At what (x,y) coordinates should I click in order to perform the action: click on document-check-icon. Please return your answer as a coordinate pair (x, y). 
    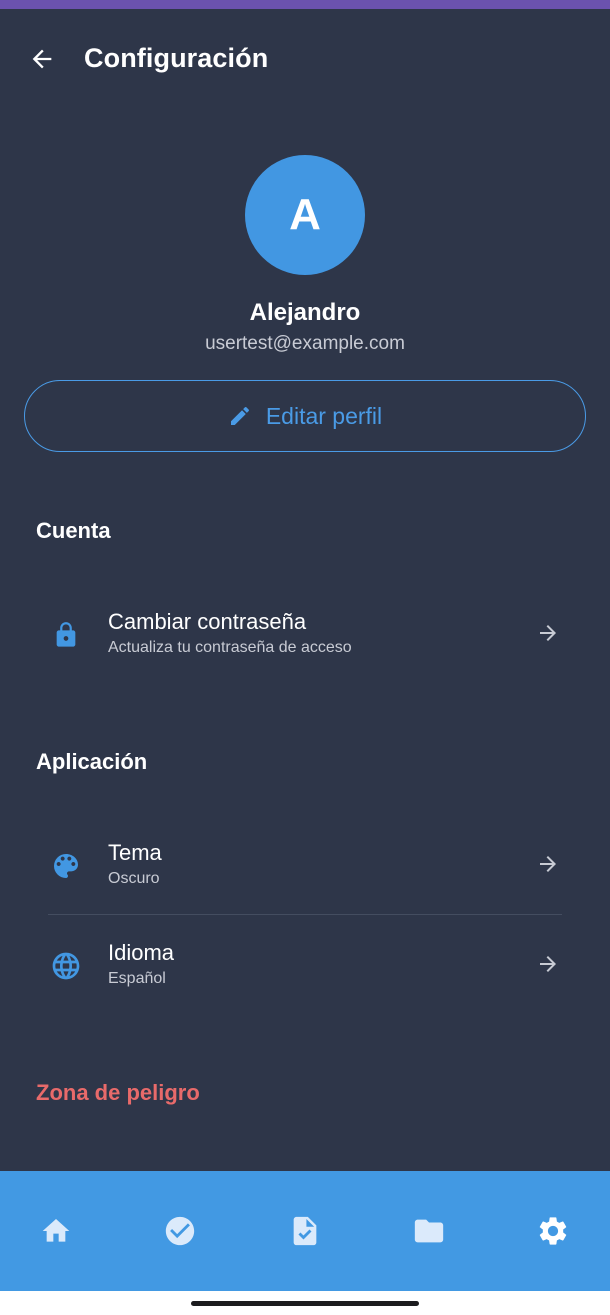
    Looking at the image, I should click on (305, 1231).